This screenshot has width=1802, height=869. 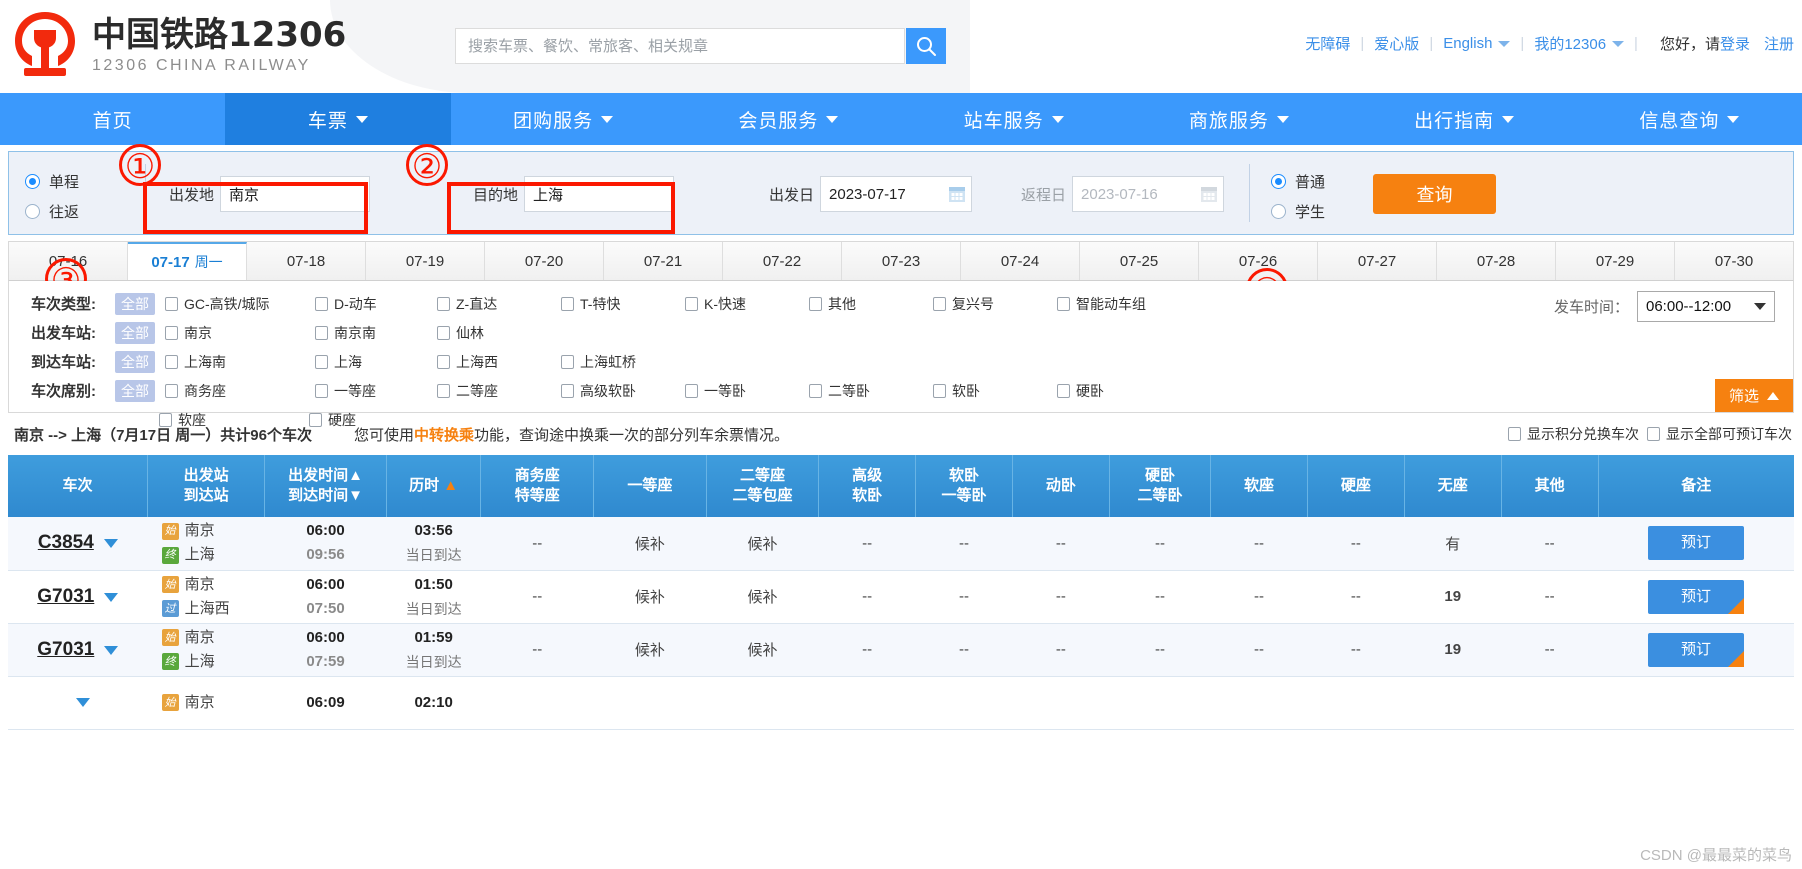 I want to click on date-tab-0717: 07-17 周一, so click(x=187, y=261).